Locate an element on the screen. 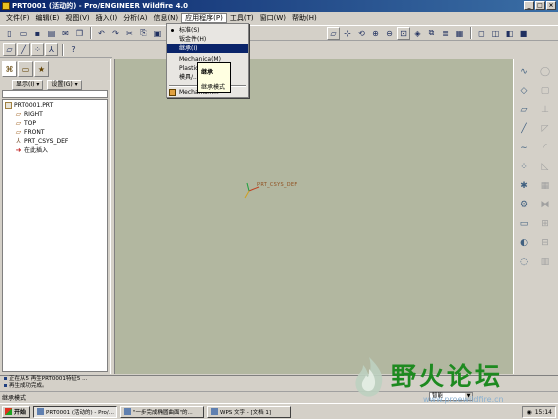 The height and width of the screenshot is (419, 558). menu-help: 帮助(H) is located at coordinates (304, 18).